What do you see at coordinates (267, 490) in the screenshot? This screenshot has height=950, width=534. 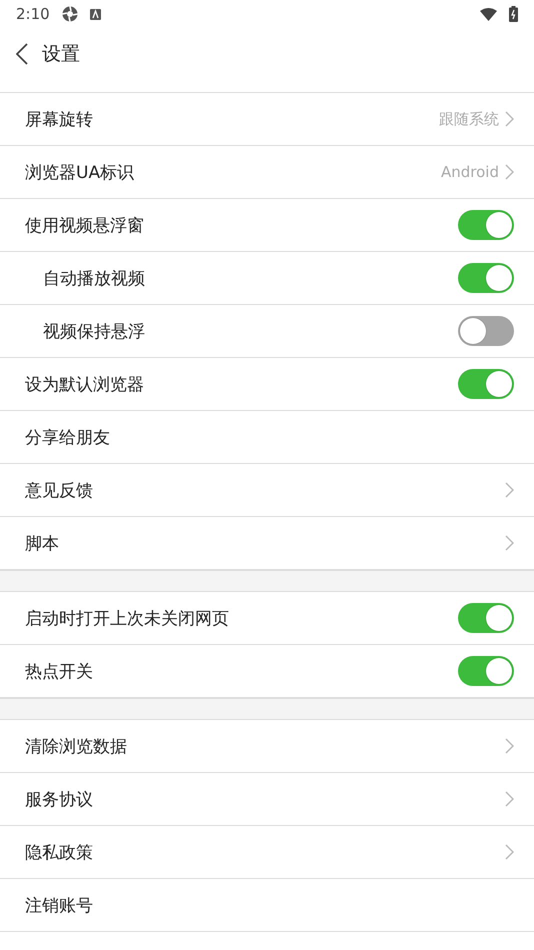 I see `settings-row: 意见反馈` at bounding box center [267, 490].